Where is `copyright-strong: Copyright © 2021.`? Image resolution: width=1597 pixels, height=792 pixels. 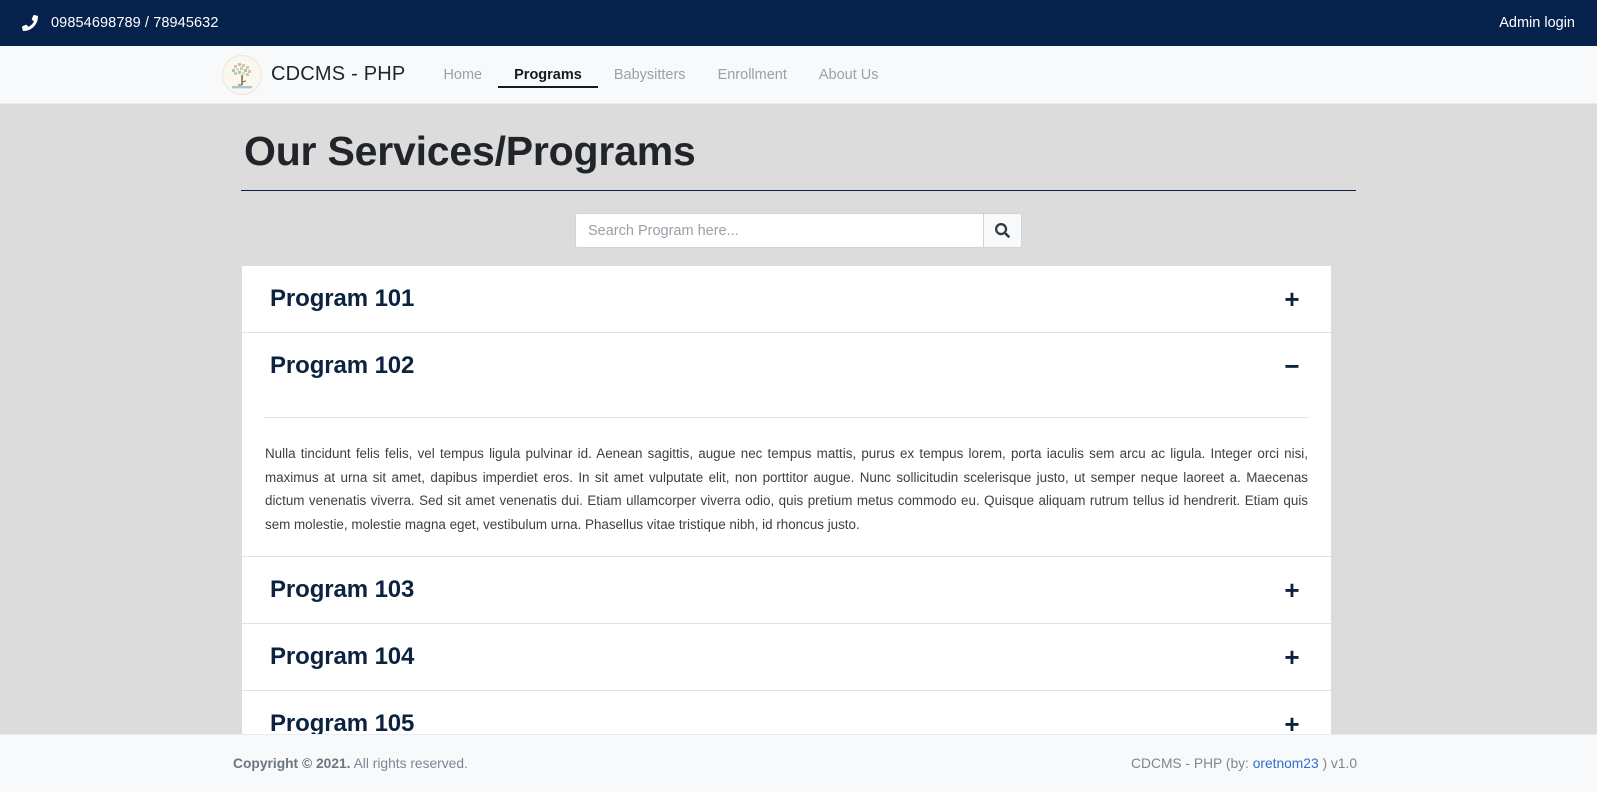
copyright-strong: Copyright © 2021. is located at coordinates (292, 763).